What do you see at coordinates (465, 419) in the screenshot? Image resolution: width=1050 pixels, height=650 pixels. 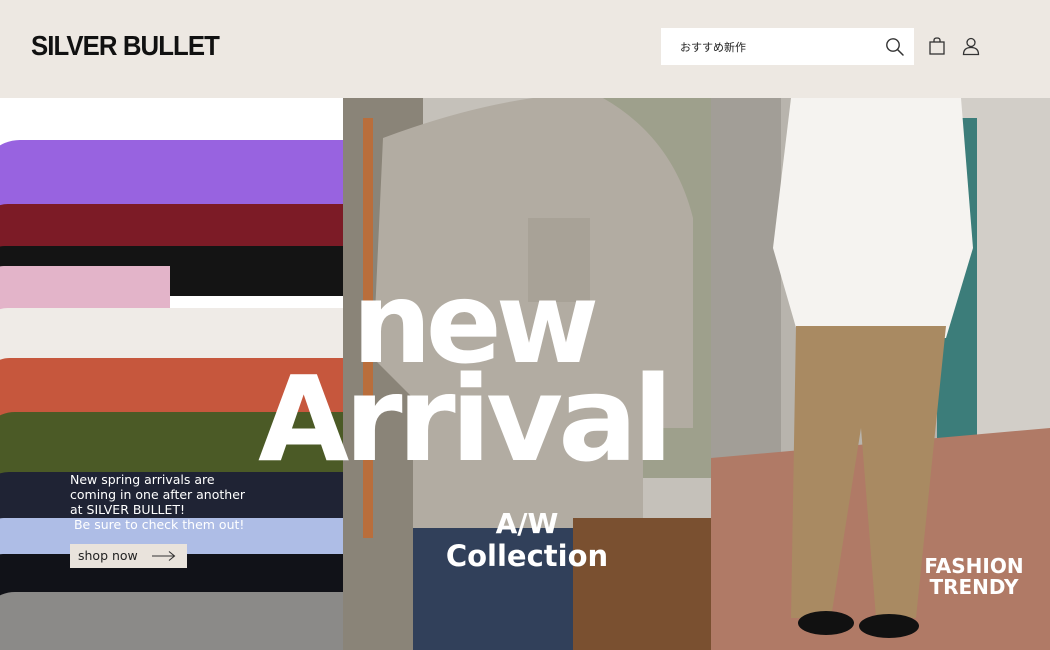 I see `headline-arrival: Arrival` at bounding box center [465, 419].